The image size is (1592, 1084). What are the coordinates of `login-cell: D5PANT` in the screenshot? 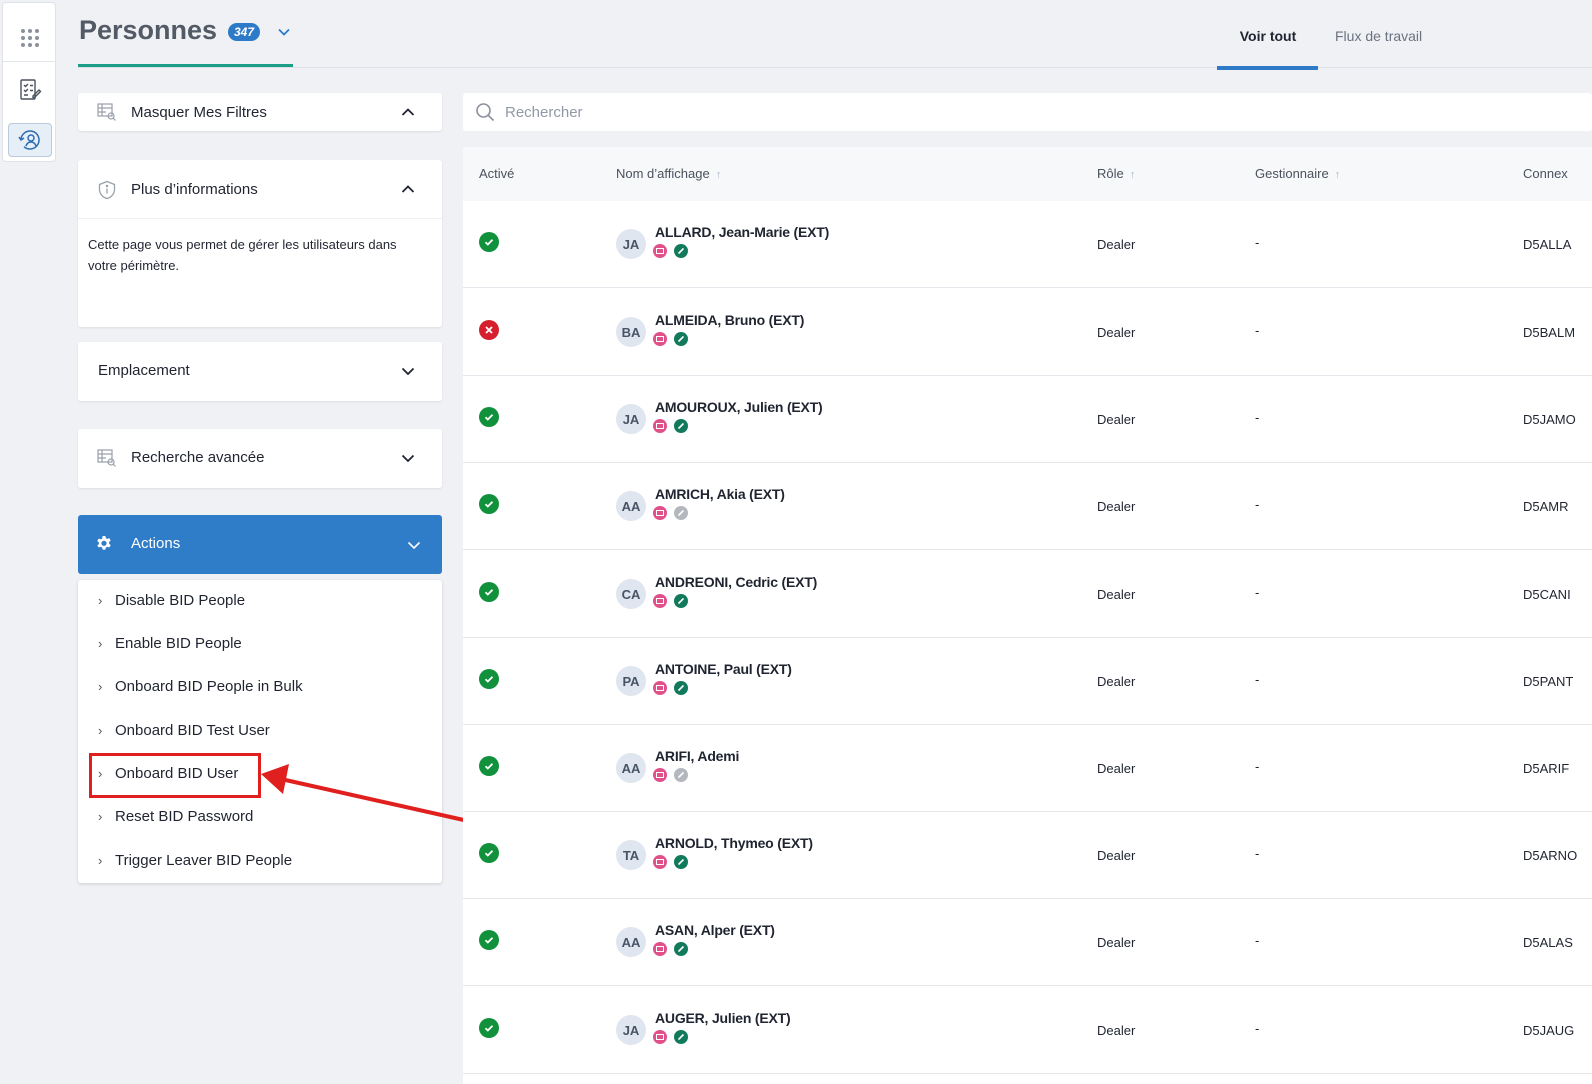 It's located at (1548, 681).